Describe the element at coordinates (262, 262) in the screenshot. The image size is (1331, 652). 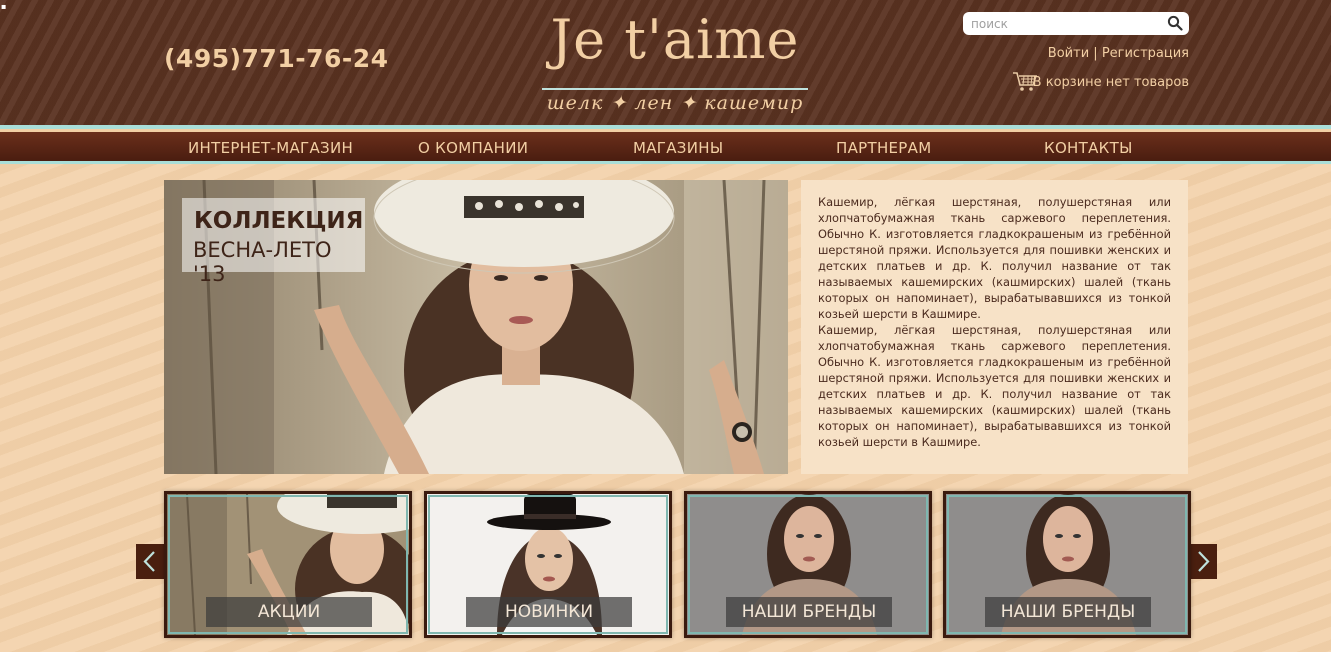
I see `hero-caption-subtitle: ВЕСНА-ЛЕТО '13` at that location.